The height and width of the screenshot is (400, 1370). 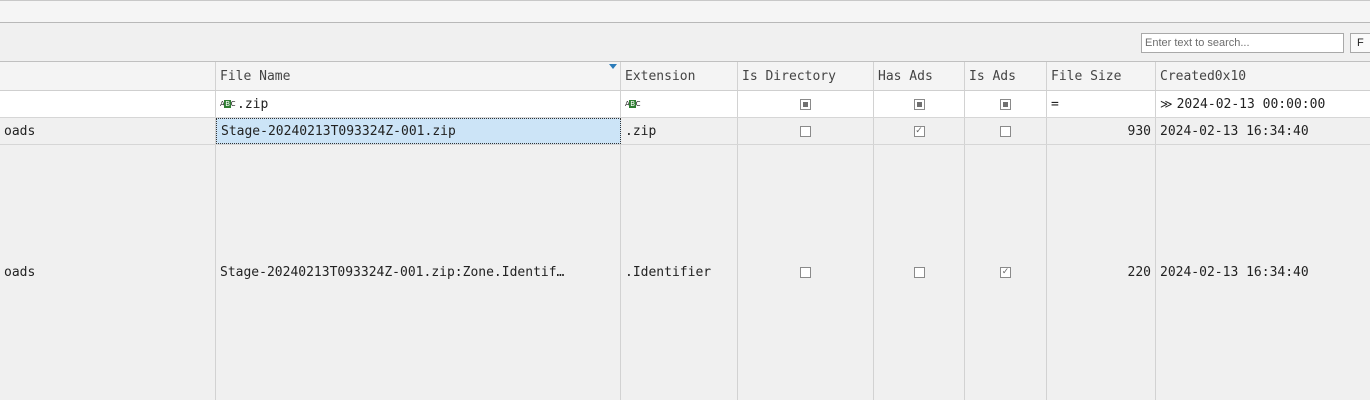 I want to click on column-header-label: Is Ads, so click(x=992, y=76).